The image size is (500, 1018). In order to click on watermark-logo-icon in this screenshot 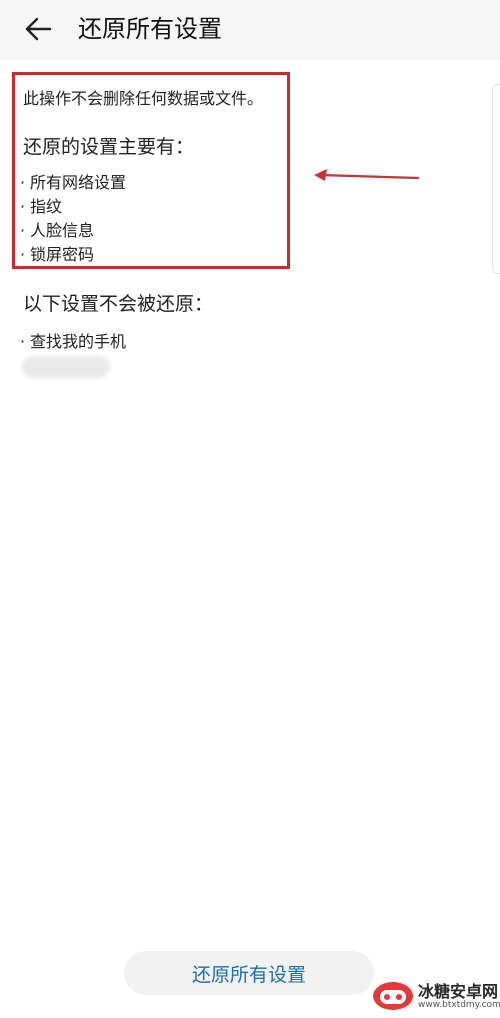, I will do `click(393, 996)`.